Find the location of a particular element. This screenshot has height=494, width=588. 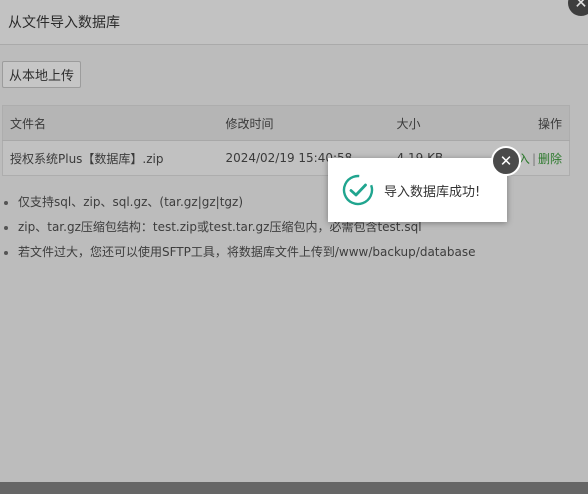

dialog-title: 从文件导入数据库 is located at coordinates (64, 23).